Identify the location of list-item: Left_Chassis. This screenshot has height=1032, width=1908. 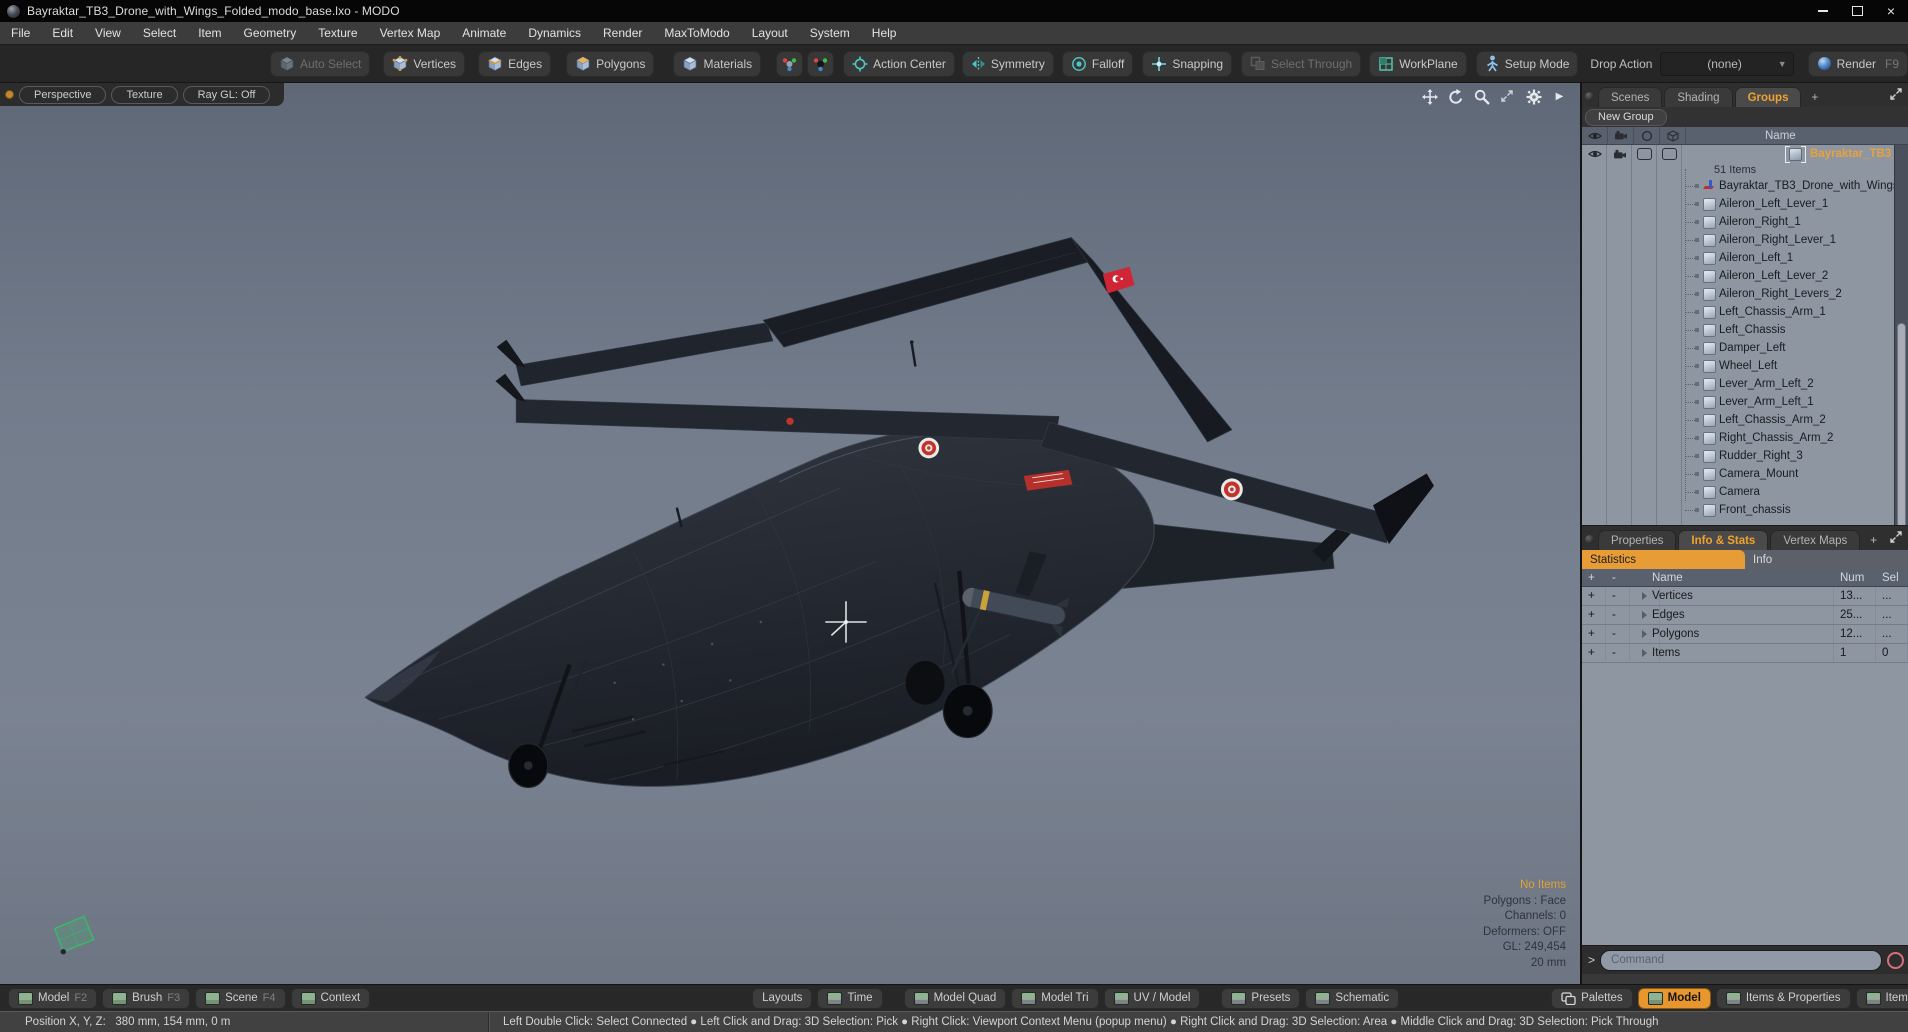
(1745, 330).